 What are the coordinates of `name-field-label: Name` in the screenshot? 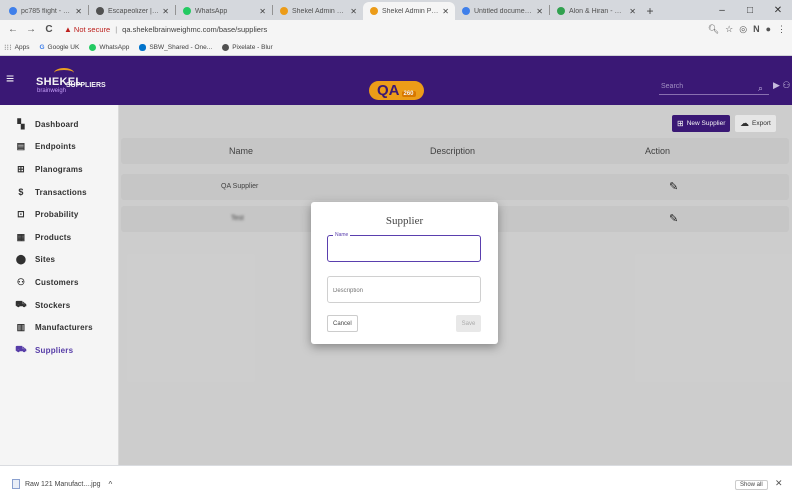 It's located at (342, 235).